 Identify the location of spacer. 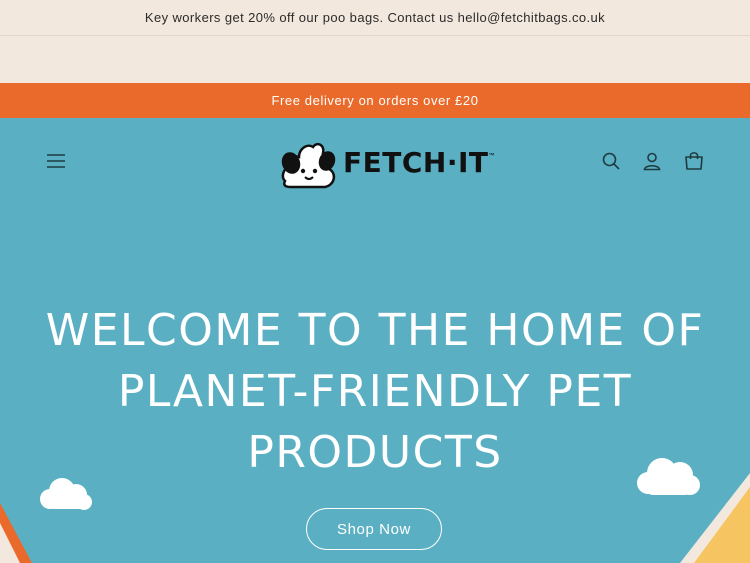
(375, 59).